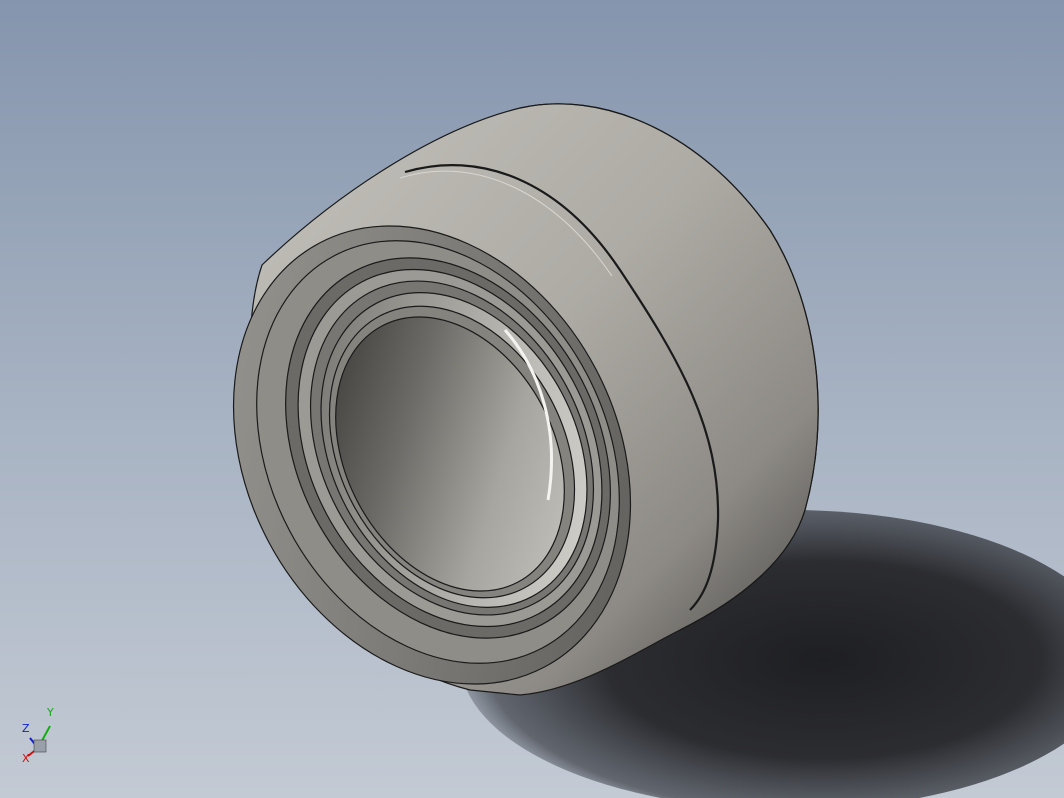 The width and height of the screenshot is (1064, 798). What do you see at coordinates (26, 728) in the screenshot?
I see `triad-z-label: Z` at bounding box center [26, 728].